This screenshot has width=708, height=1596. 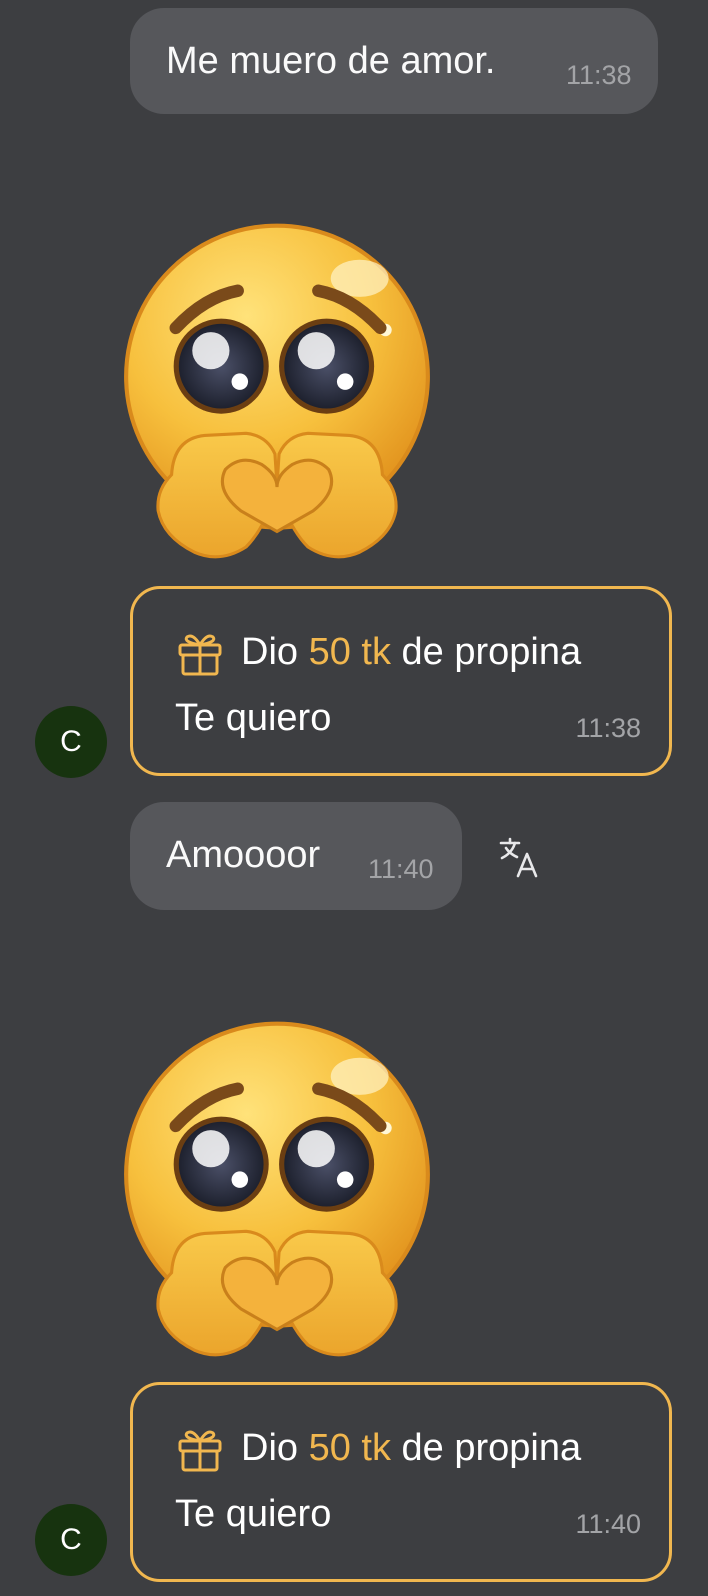 I want to click on tip-time: 11:40, so click(x=608, y=1524).